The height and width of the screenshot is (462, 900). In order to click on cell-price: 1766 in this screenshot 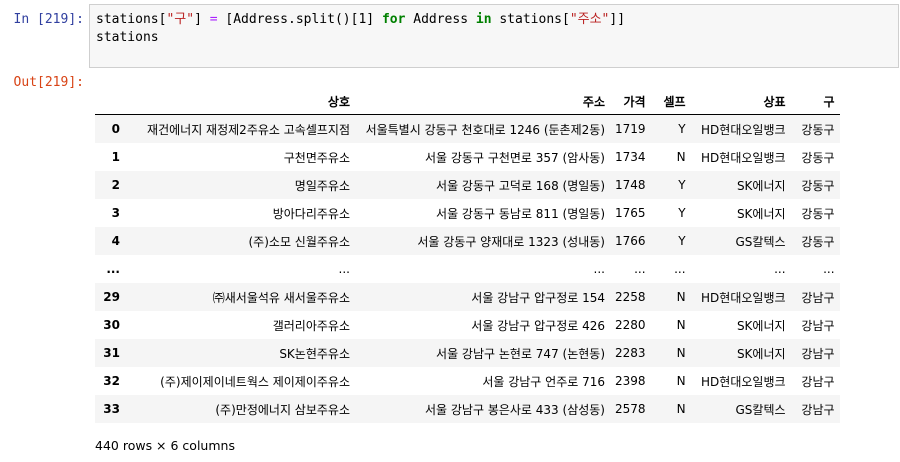, I will do `click(630, 241)`.